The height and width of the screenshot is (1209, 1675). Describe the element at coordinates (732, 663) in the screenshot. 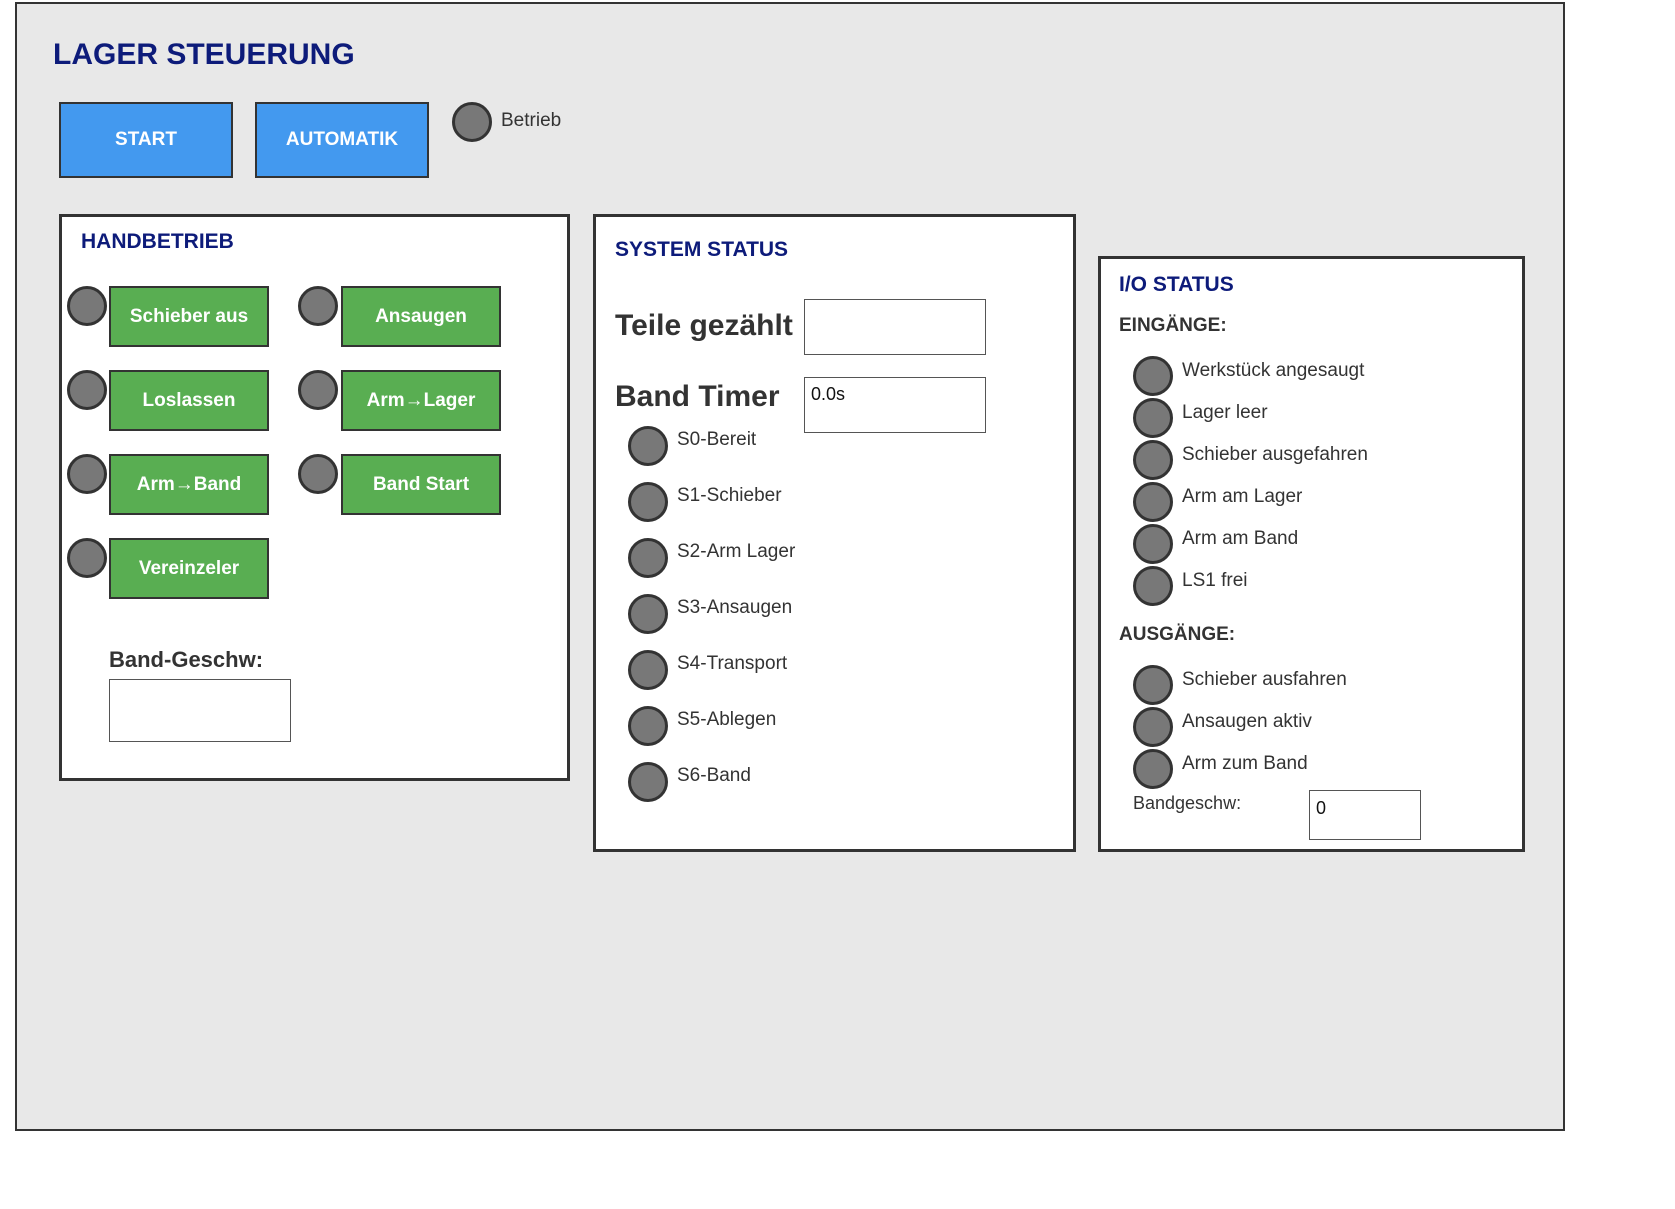

I see `state-s4-label: S4-Transport` at that location.